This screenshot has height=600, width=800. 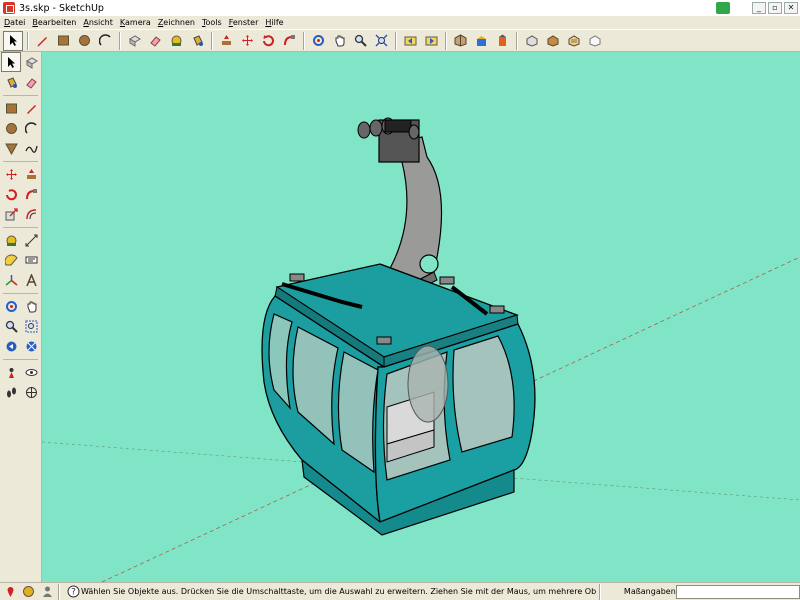 I want to click on polygon-icon, so click(x=11, y=149).